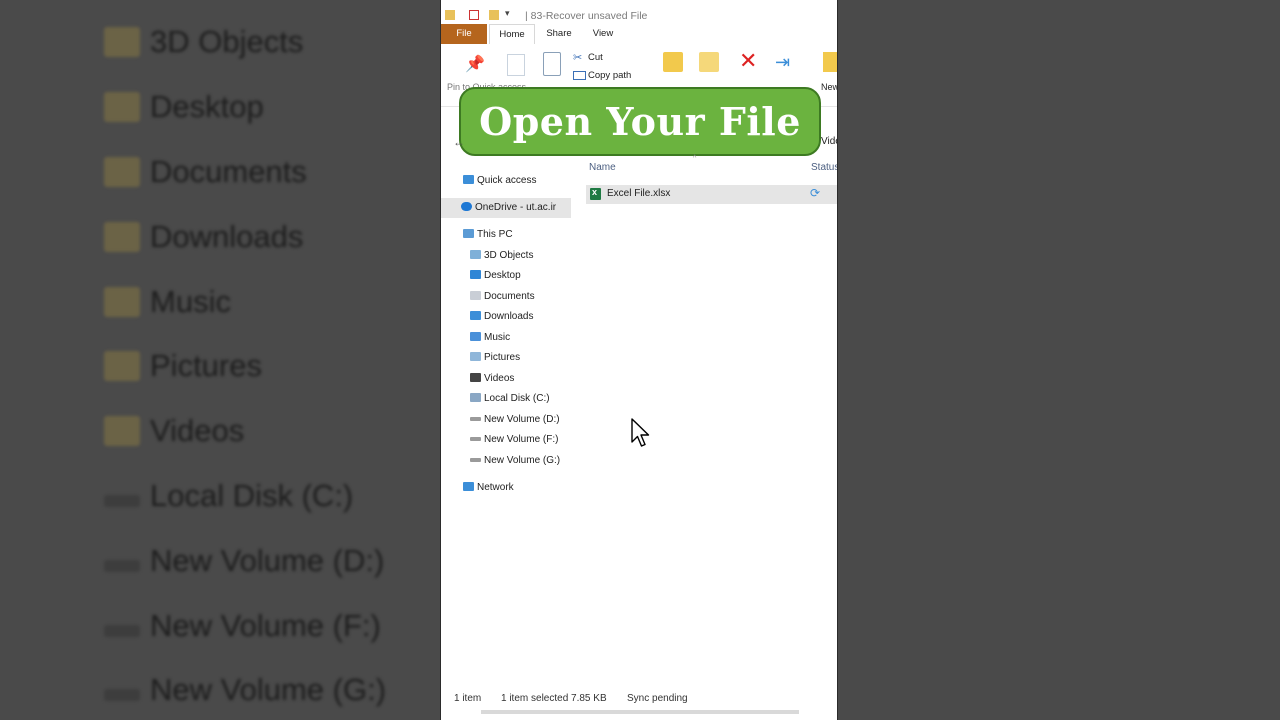  What do you see at coordinates (499, 378) in the screenshot?
I see `sidebar-item-label: Videos` at bounding box center [499, 378].